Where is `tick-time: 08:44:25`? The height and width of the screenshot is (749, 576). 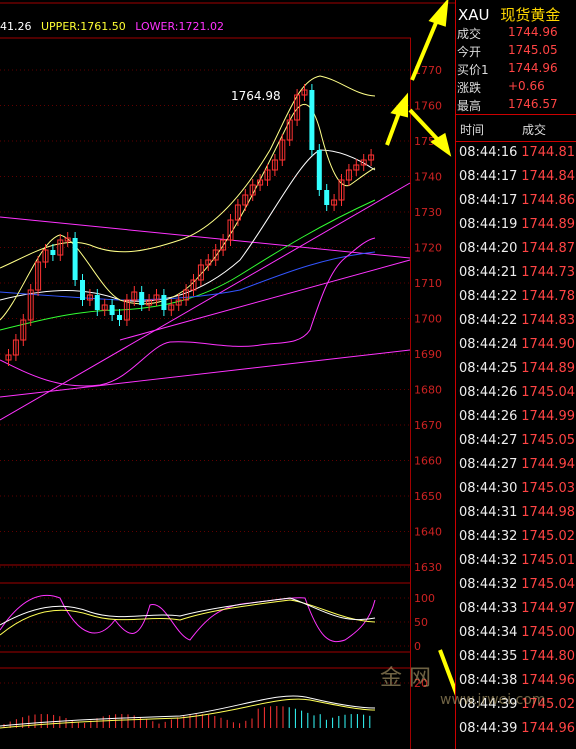
tick-time: 08:44:25 is located at coordinates (488, 368).